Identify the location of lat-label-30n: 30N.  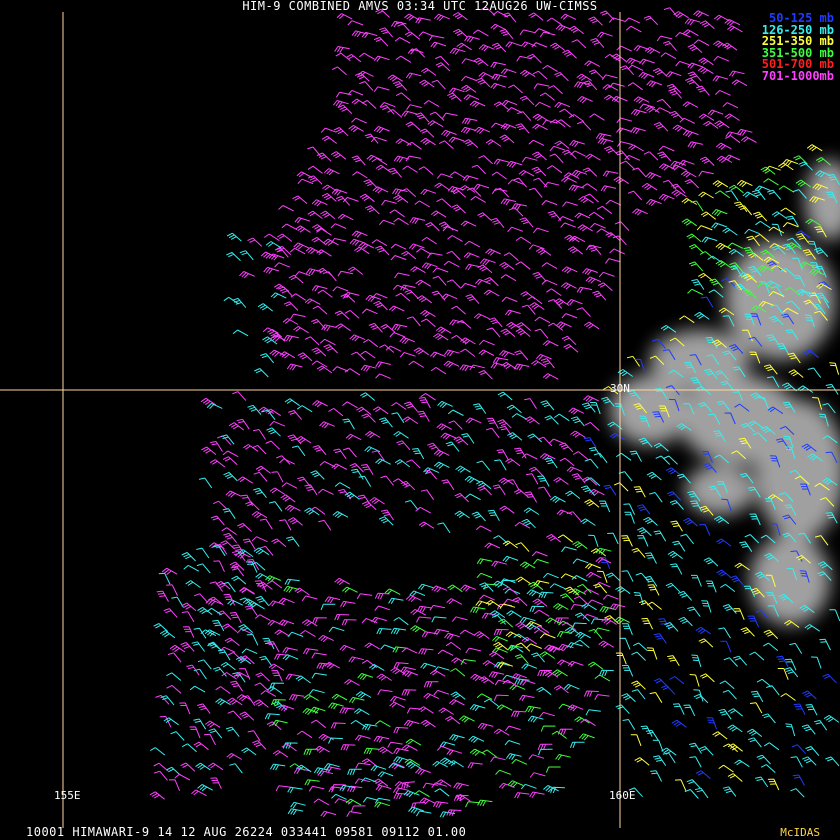
(620, 388).